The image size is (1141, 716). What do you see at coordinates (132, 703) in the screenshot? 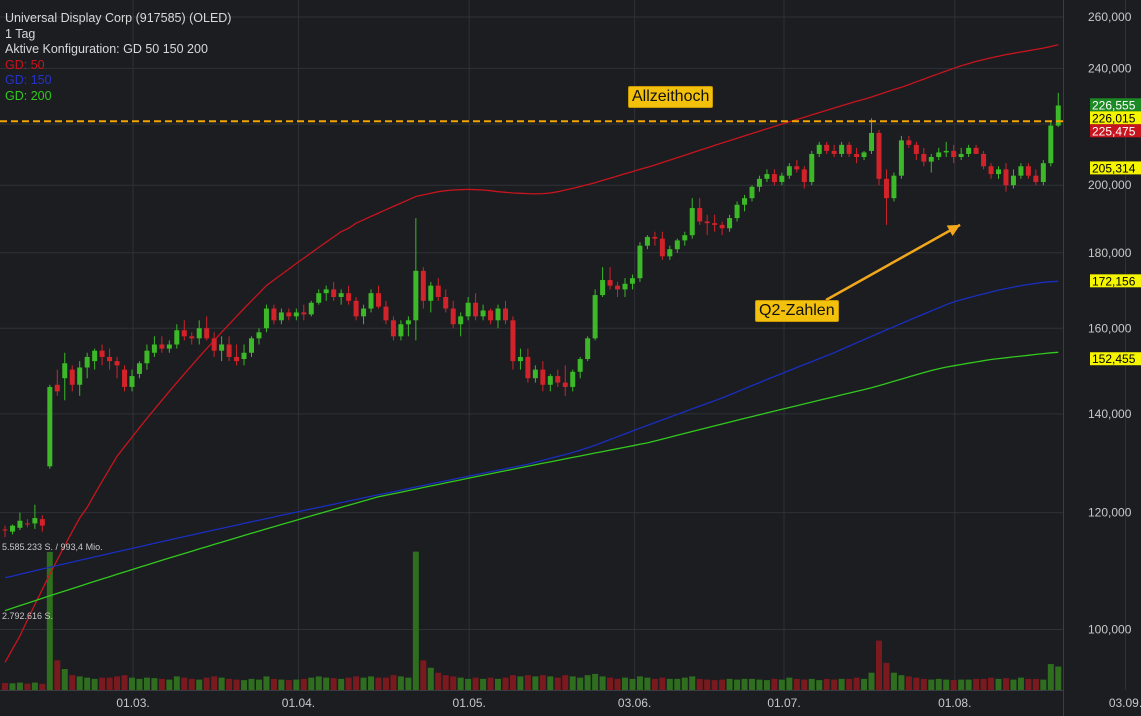
I see `x-tick-label: 01.03.` at bounding box center [132, 703].